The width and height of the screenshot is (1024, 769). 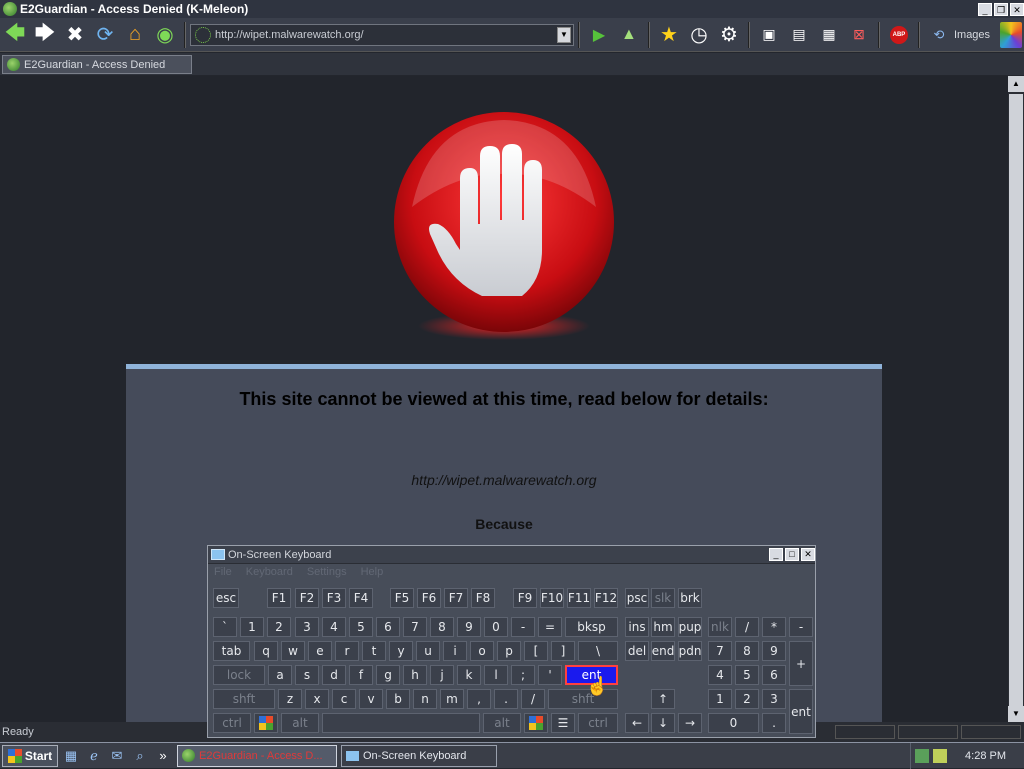 What do you see at coordinates (232, 723) in the screenshot?
I see `key-left-ctrl: ctrl` at bounding box center [232, 723].